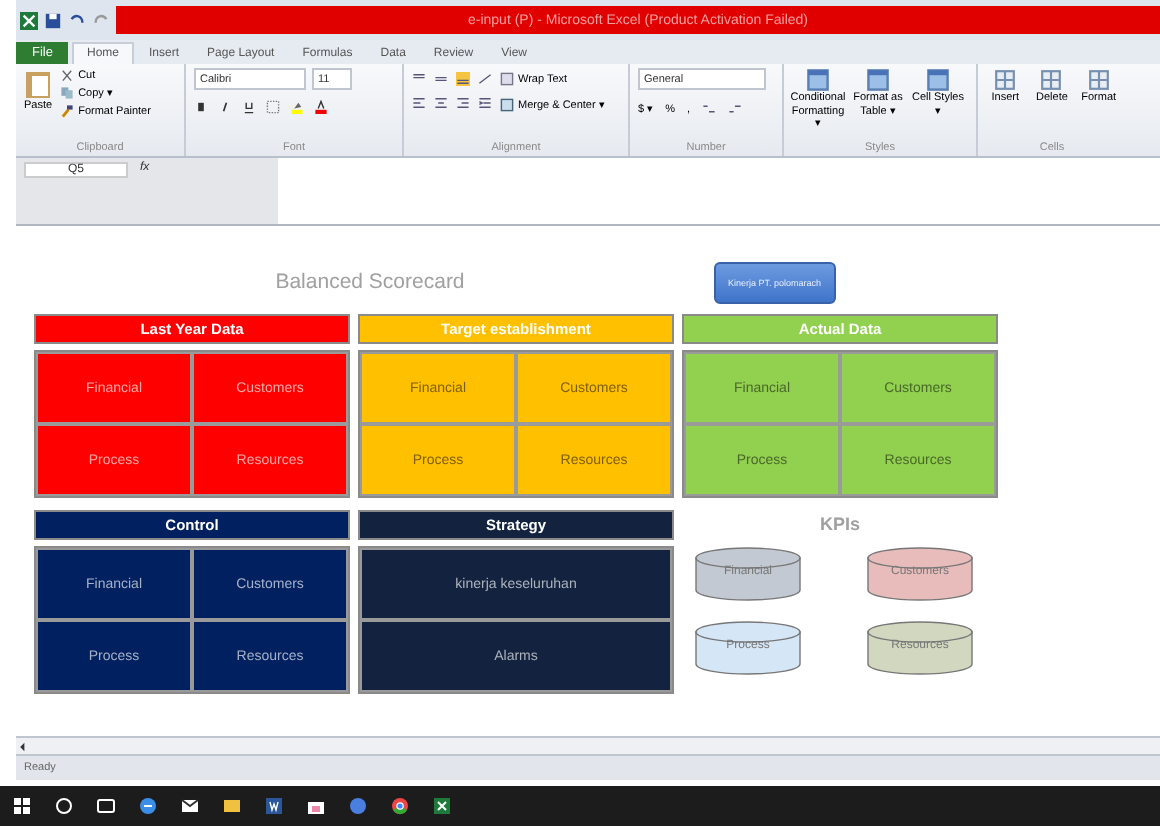 This screenshot has height=826, width=1160. Describe the element at coordinates (148, 806) in the screenshot. I see `browser-icon` at that location.